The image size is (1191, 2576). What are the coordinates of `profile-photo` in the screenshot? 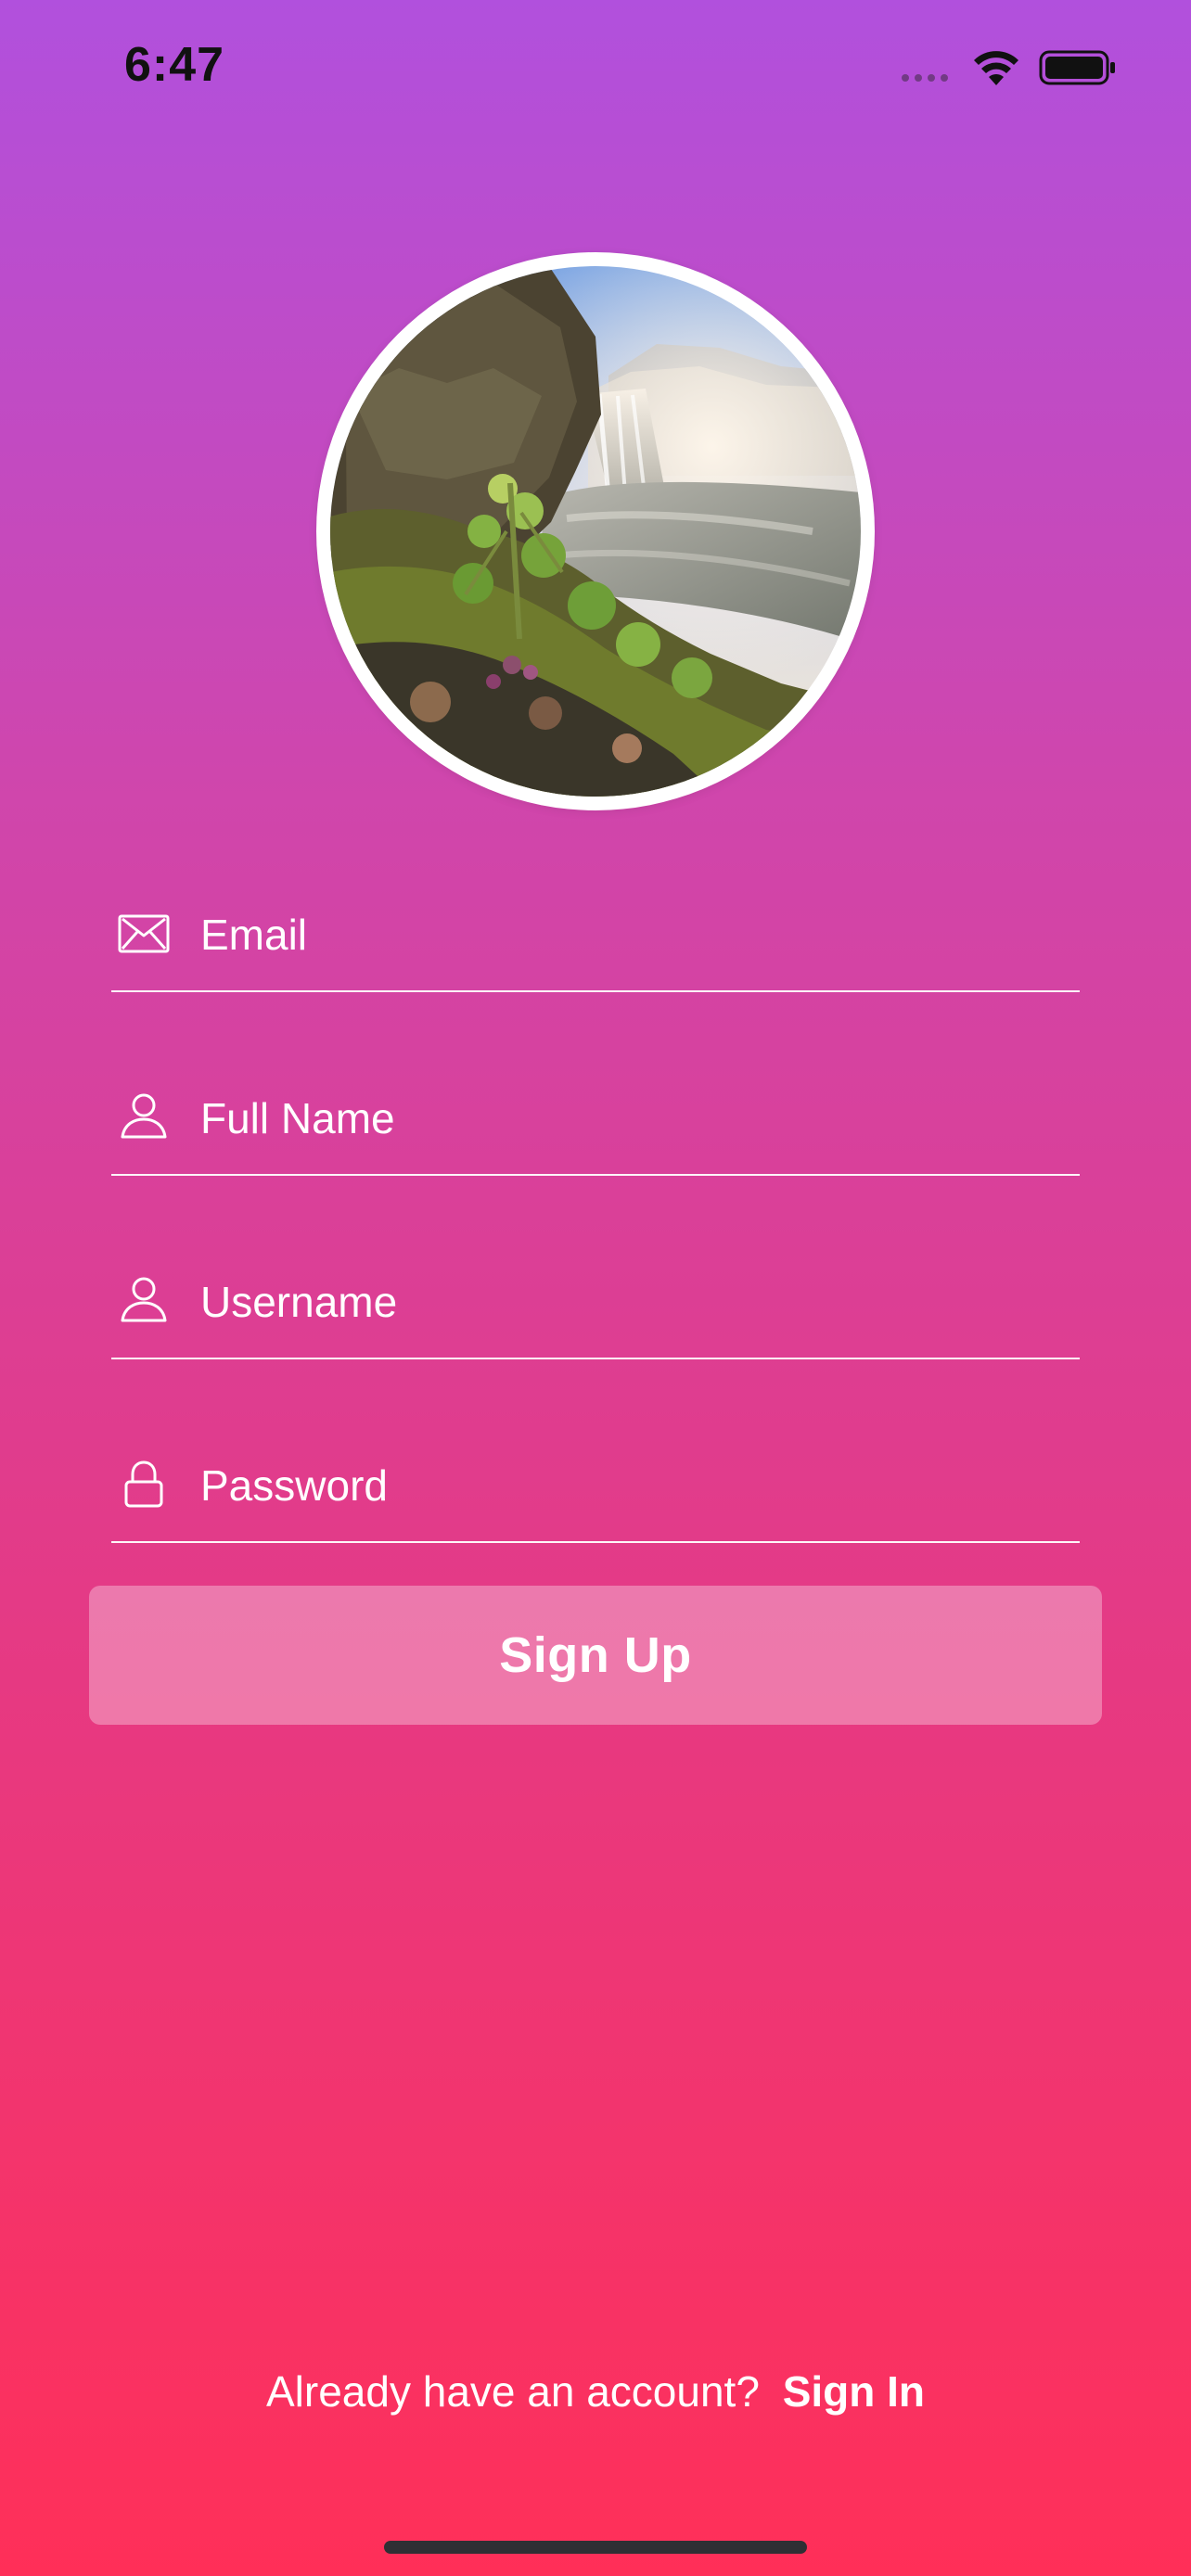 It's located at (595, 531).